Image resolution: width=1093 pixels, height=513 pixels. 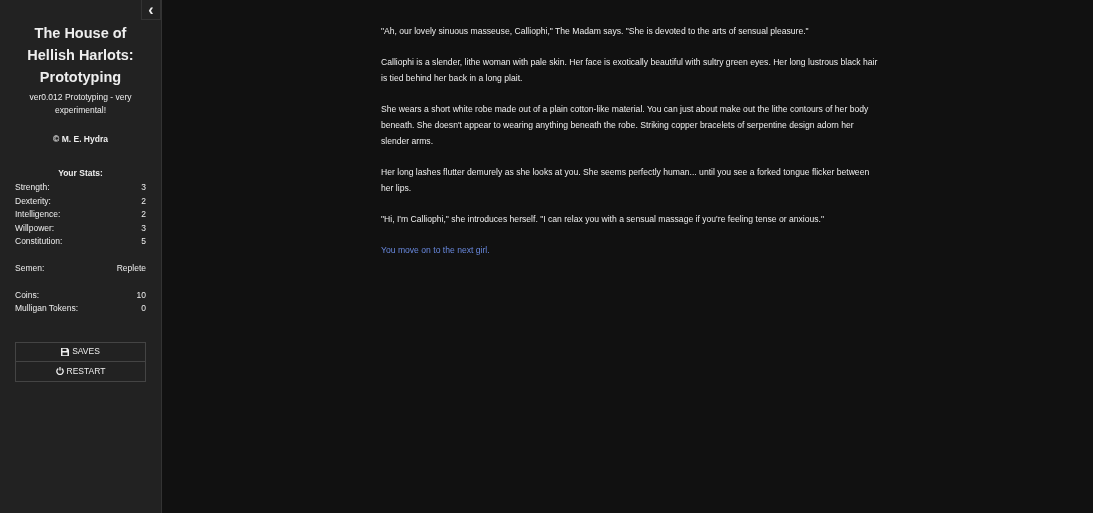 I want to click on stat-label: Mulligan Tokens:, so click(x=47, y=309).